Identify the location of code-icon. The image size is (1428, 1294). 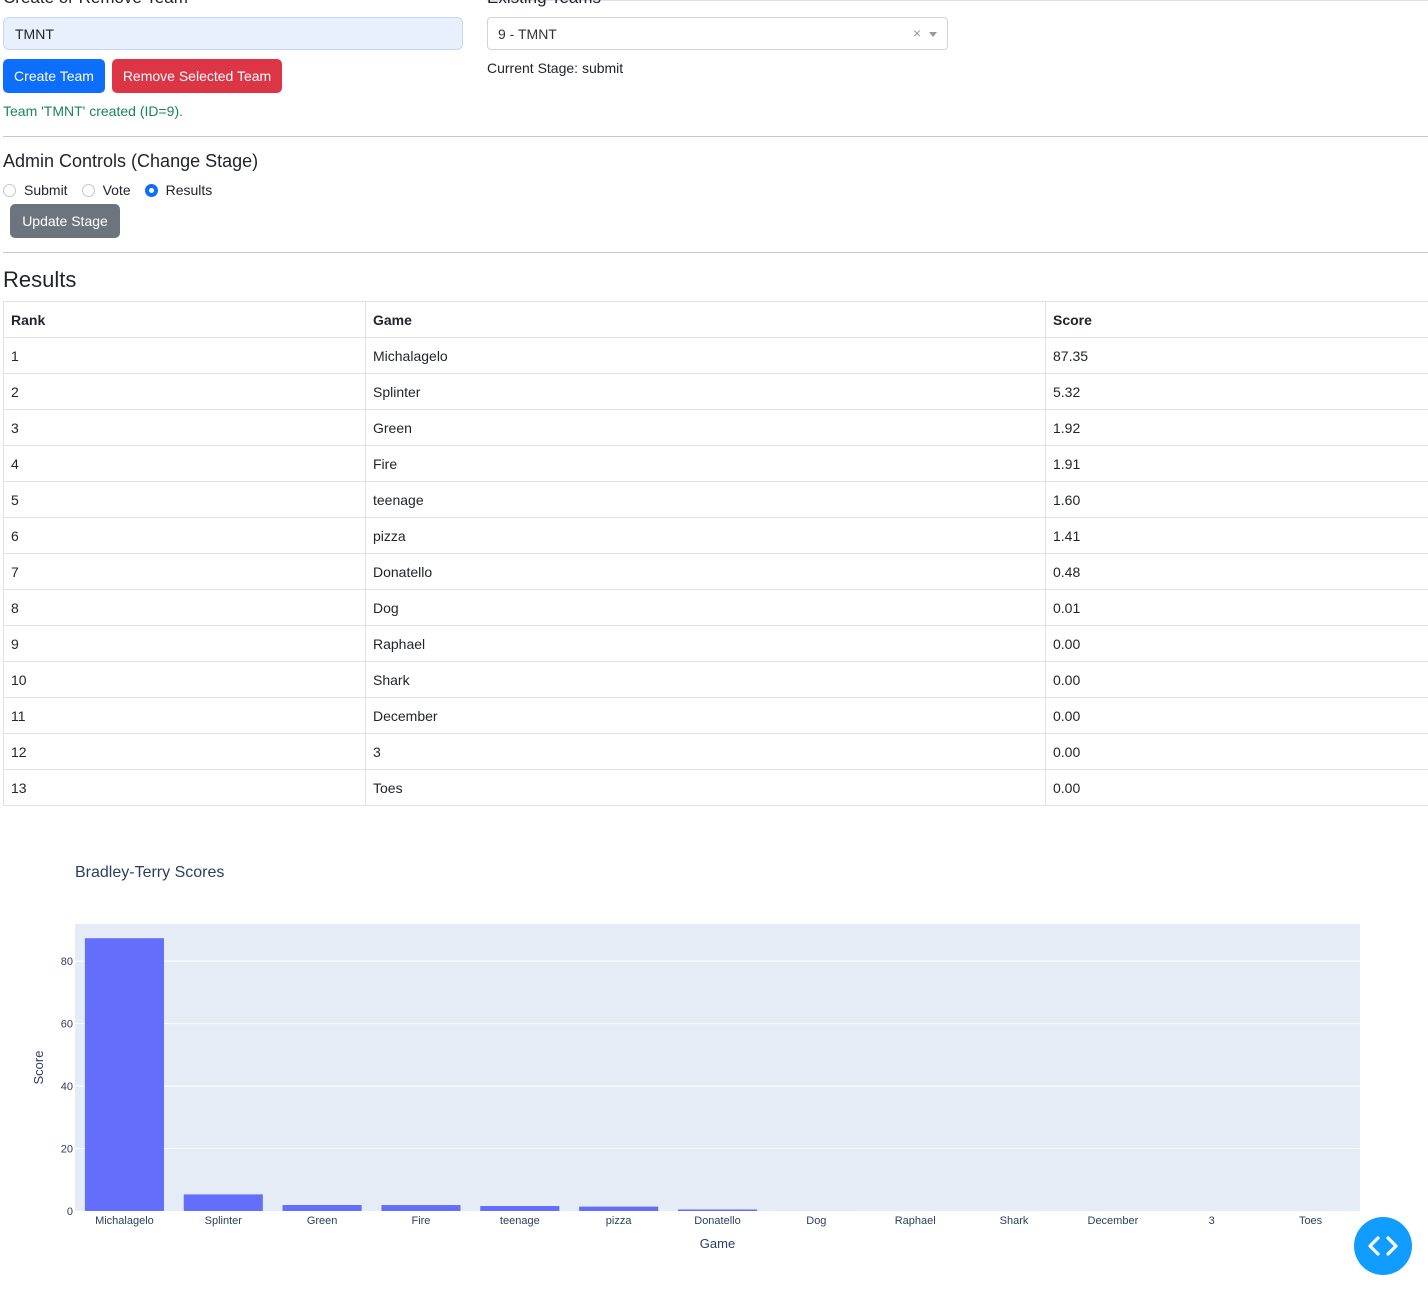
(1383, 1246).